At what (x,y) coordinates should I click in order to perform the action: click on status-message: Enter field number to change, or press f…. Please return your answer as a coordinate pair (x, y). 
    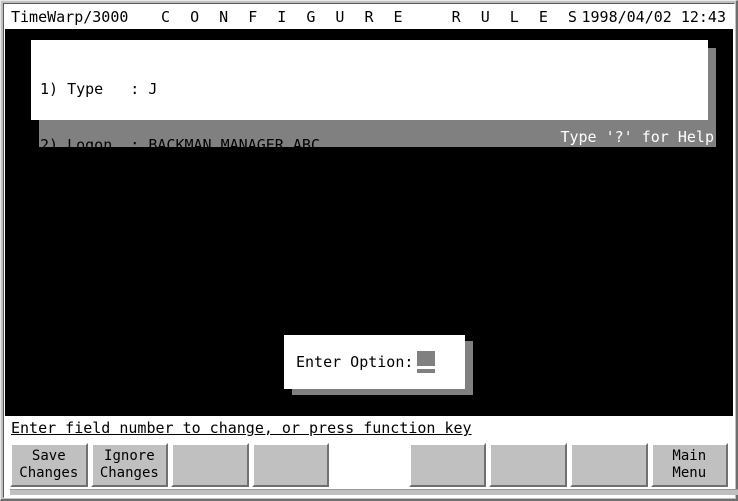
    Looking at the image, I should click on (241, 428).